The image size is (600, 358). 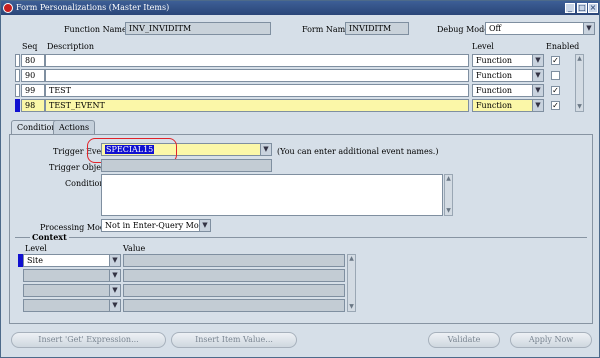 What do you see at coordinates (463, 29) in the screenshot?
I see `debug-mode-label: Debug Mode` at bounding box center [463, 29].